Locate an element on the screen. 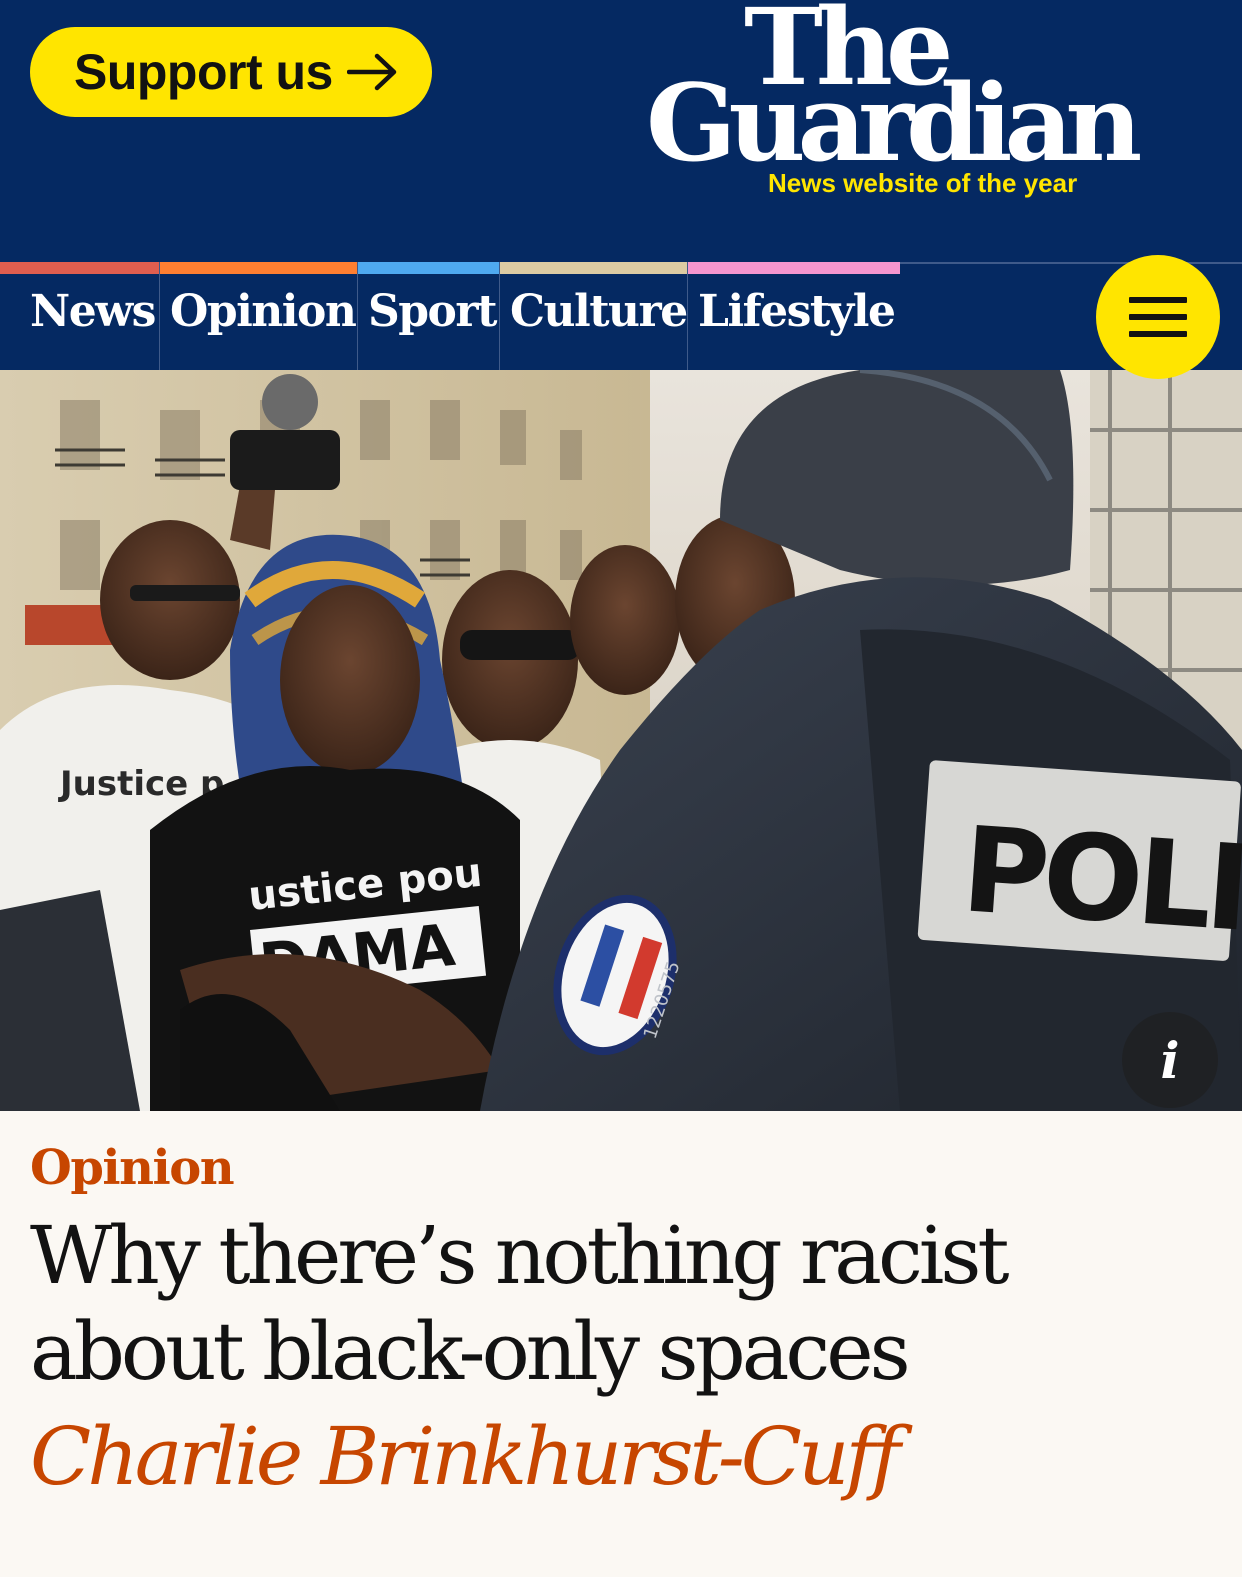 The height and width of the screenshot is (1577, 1242). nav-item-label: Sport is located at coordinates (432, 311).